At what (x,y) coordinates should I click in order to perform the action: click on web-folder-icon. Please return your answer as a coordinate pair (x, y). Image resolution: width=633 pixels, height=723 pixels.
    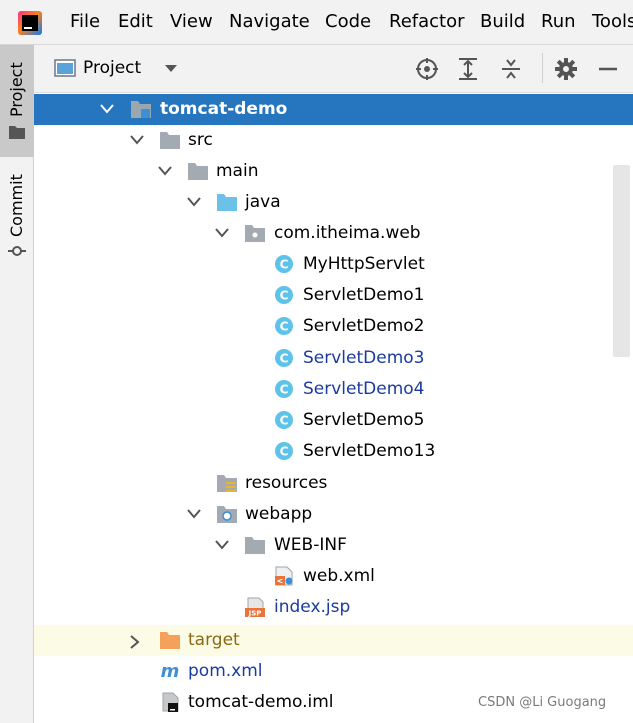
    Looking at the image, I should click on (227, 514).